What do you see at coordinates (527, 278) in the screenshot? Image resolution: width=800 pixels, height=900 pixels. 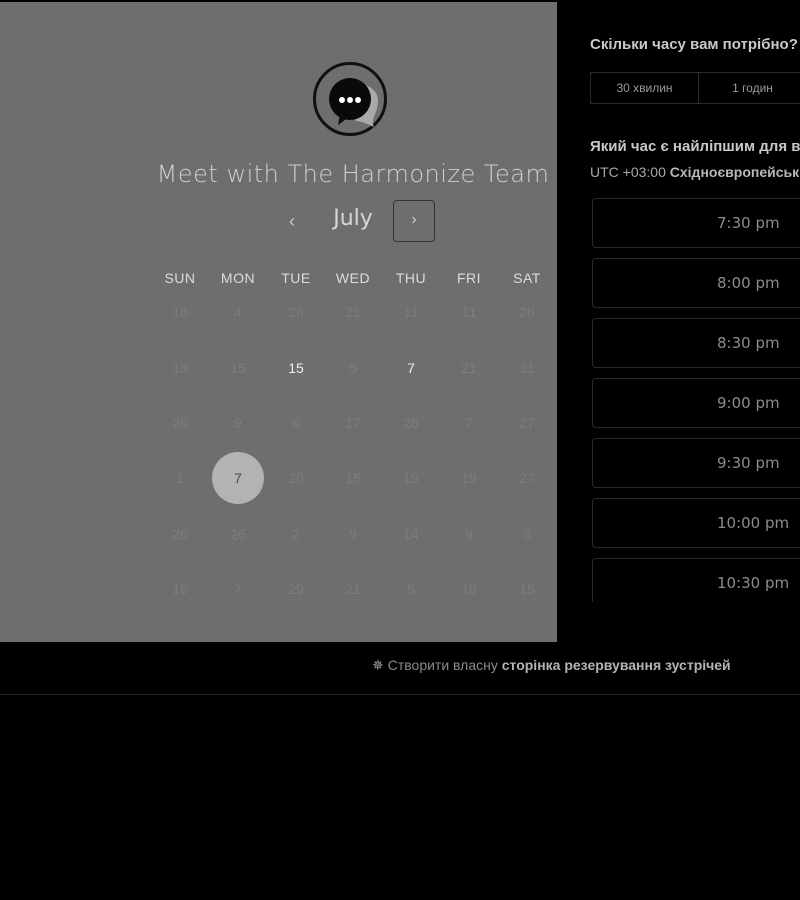 I see `weekday-sat: SAT` at bounding box center [527, 278].